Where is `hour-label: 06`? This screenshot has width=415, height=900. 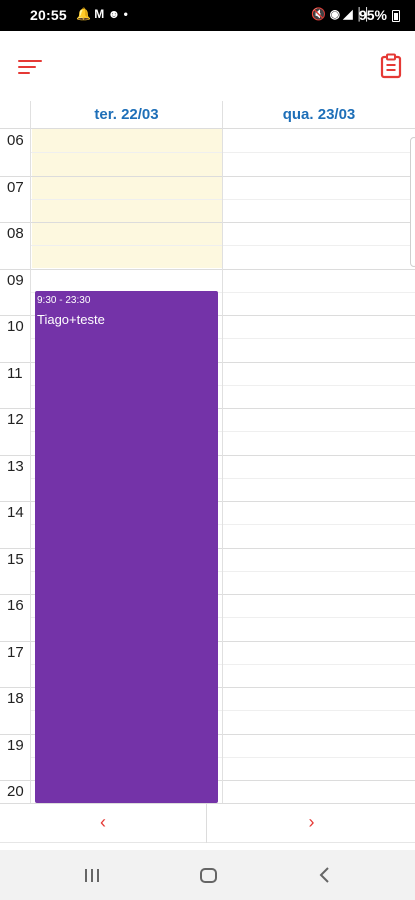 hour-label: 06 is located at coordinates (15, 140).